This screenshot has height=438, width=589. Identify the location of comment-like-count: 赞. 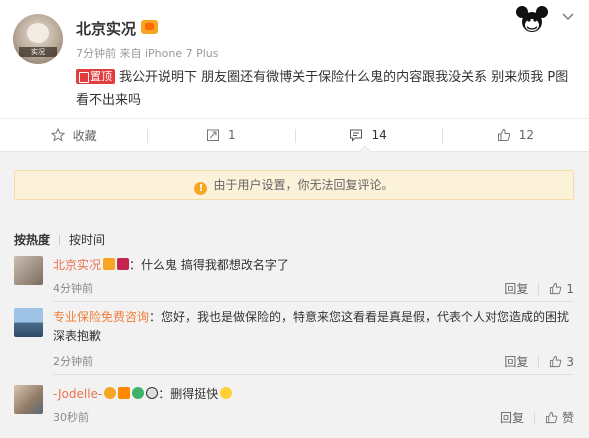
(567, 418).